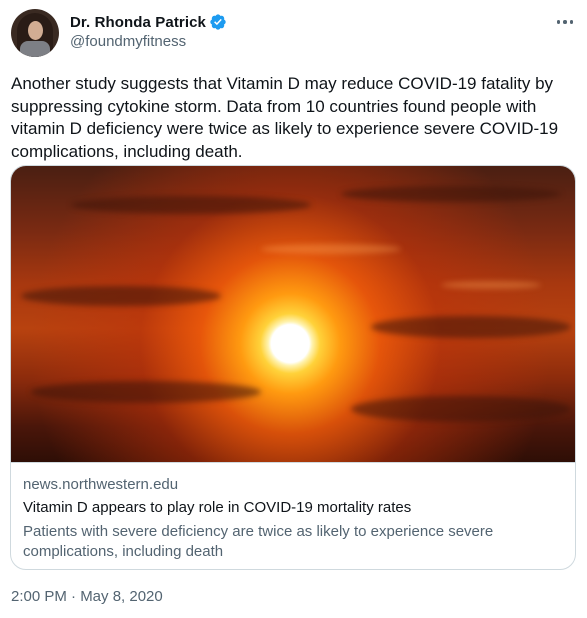  What do you see at coordinates (138, 22) in the screenshot?
I see `author-name: Dr. Rhonda Patrick` at bounding box center [138, 22].